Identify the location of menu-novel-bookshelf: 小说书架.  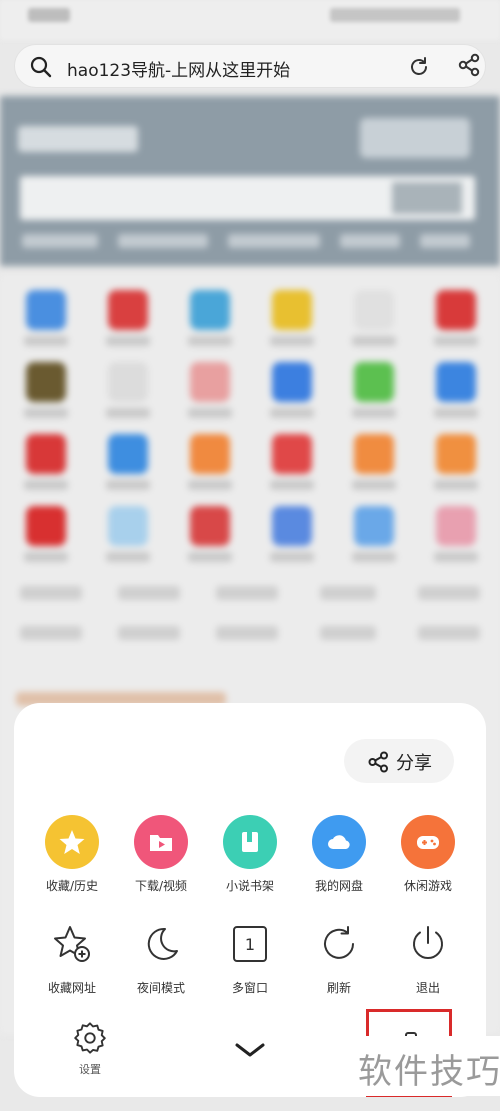
(250, 854).